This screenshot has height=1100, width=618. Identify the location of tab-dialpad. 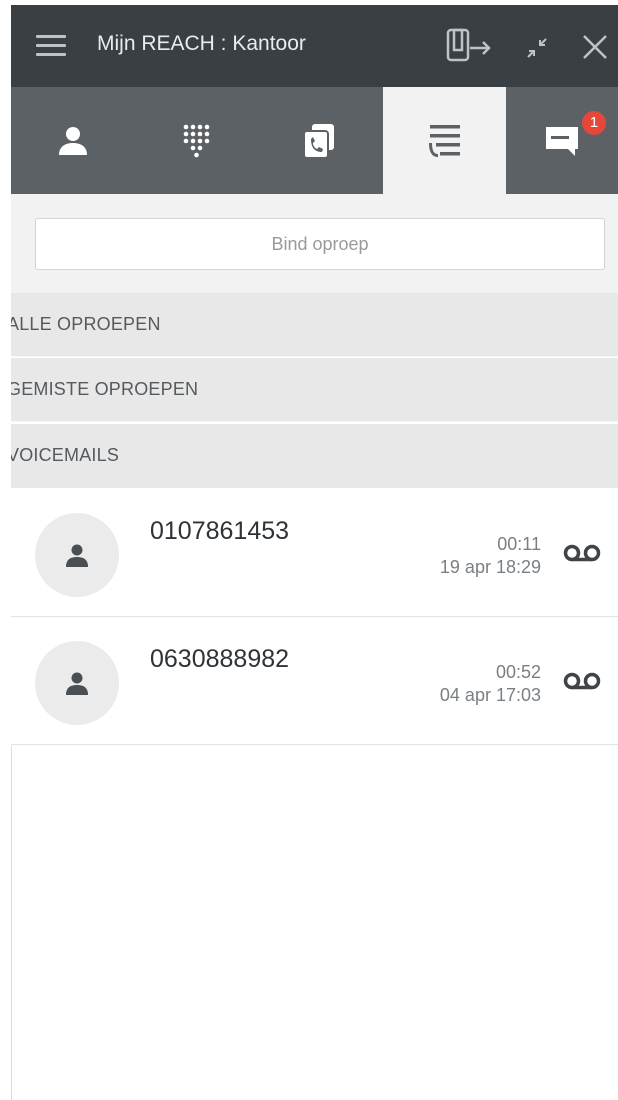
(195, 140).